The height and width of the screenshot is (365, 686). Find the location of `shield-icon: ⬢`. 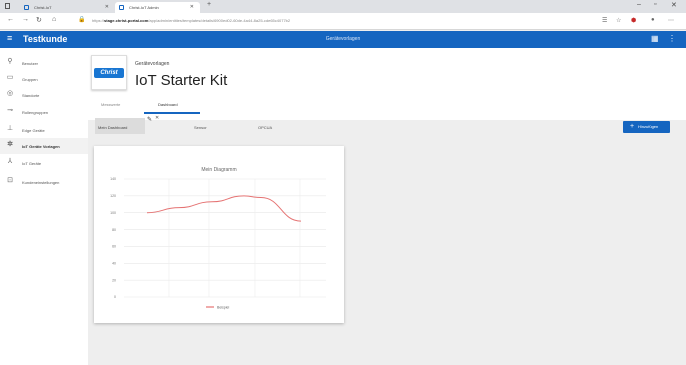

shield-icon: ⬢ is located at coordinates (633, 20).